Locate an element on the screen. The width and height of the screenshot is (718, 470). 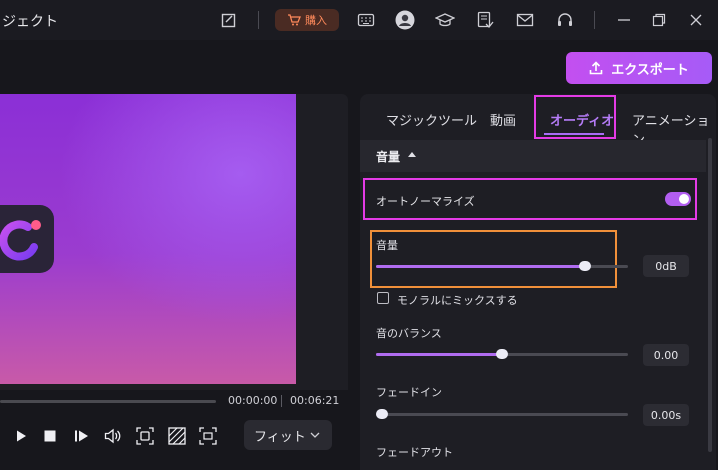
total-time: 00:06:21 is located at coordinates (315, 400).